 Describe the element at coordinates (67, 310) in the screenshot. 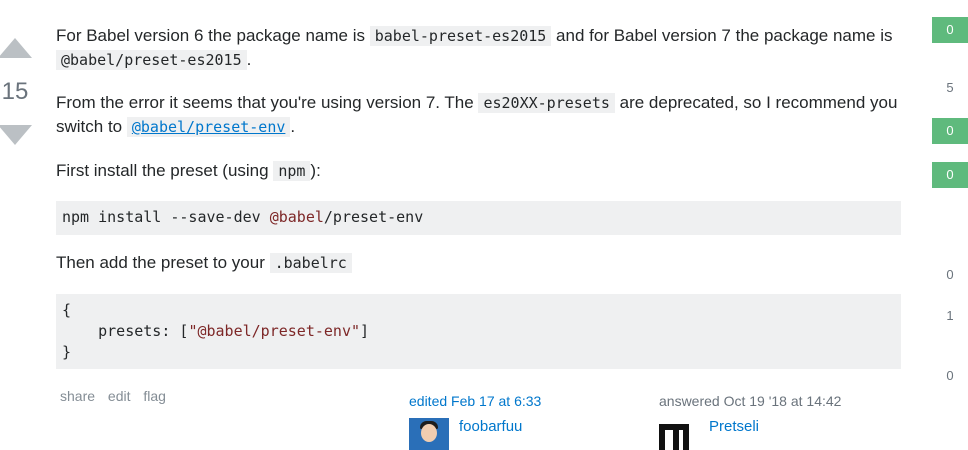

I see `code-text: {` at that location.